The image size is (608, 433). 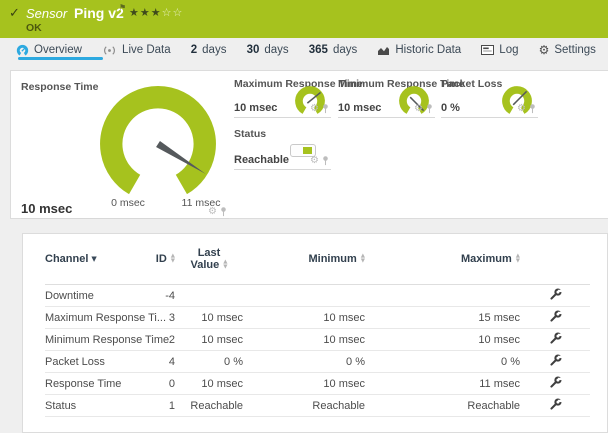 What do you see at coordinates (567, 50) in the screenshot?
I see `tab-settings: ⚙ Settings` at bounding box center [567, 50].